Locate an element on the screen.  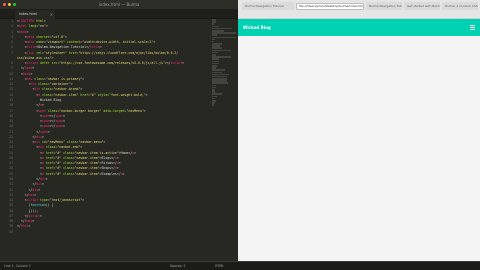
code-token: "stylesheet" is located at coordinates (55, 52).